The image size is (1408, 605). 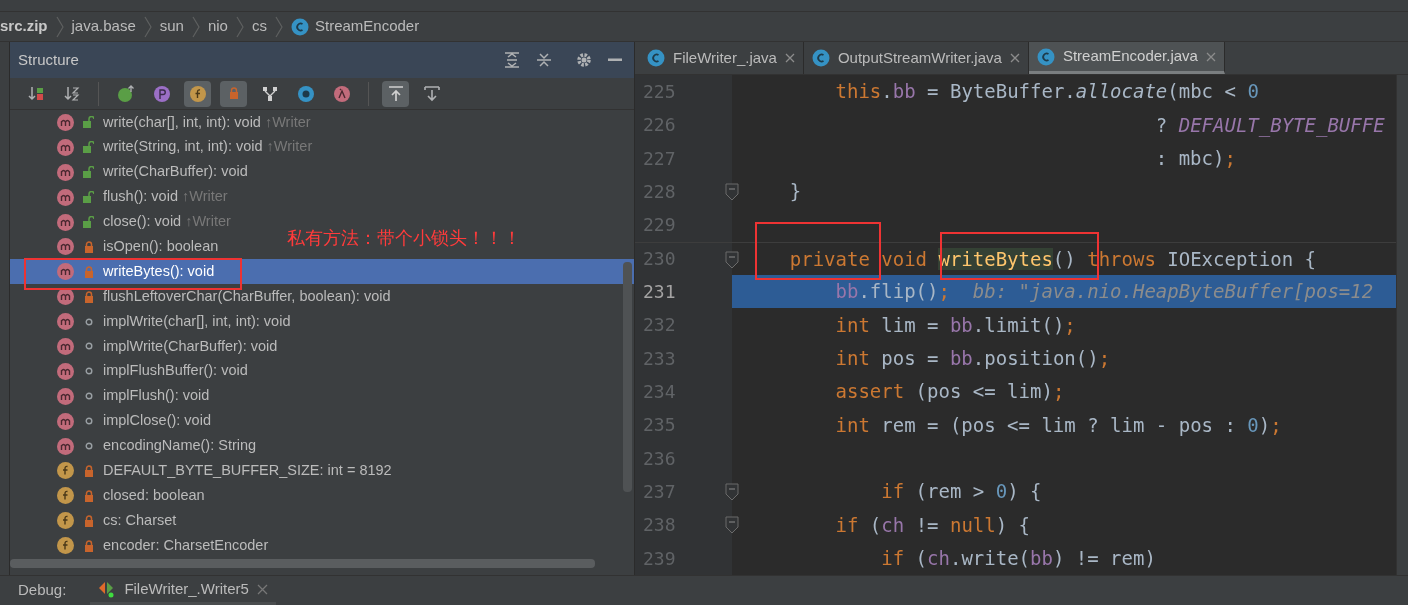 What do you see at coordinates (395, 93) in the screenshot?
I see `scroll-from-source-toggle` at bounding box center [395, 93].